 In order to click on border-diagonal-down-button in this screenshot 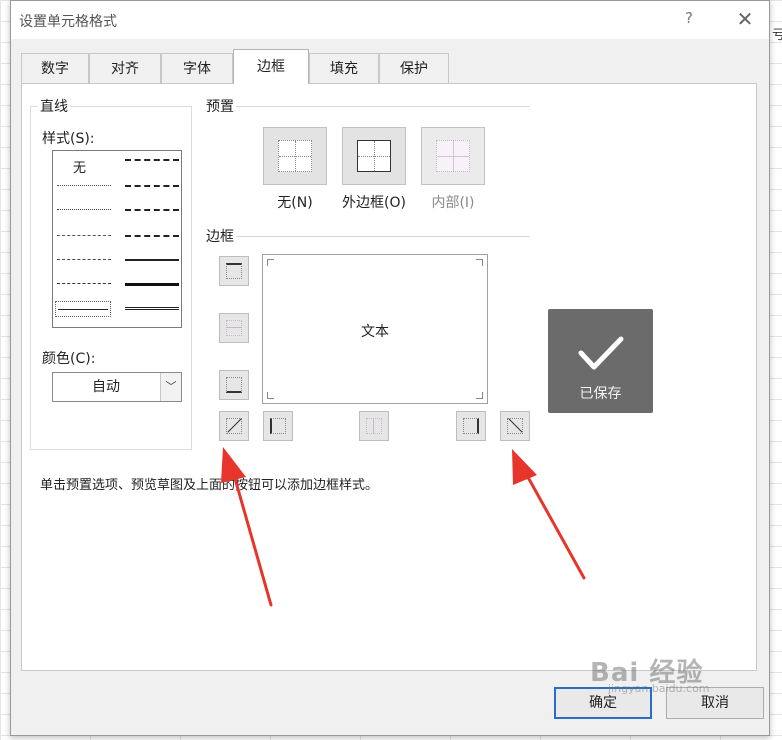, I will do `click(515, 426)`.